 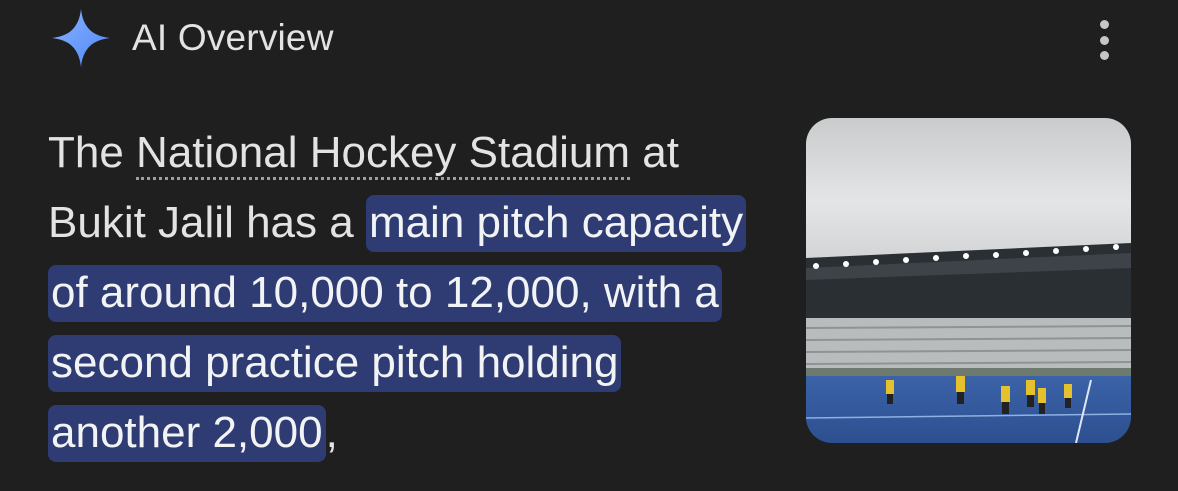 I want to click on answer-text-after: ,, so click(x=331, y=432).